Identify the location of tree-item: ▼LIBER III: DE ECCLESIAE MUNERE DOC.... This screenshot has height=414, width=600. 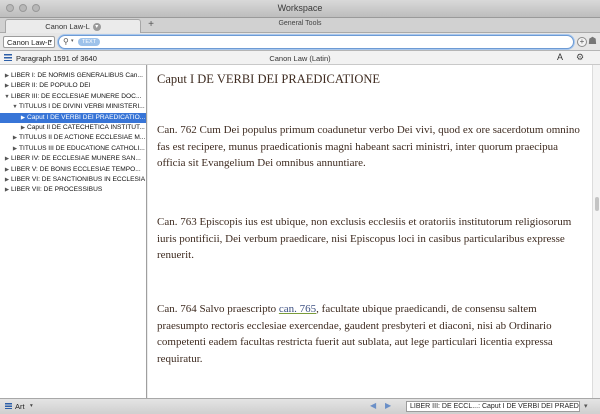
(73, 97).